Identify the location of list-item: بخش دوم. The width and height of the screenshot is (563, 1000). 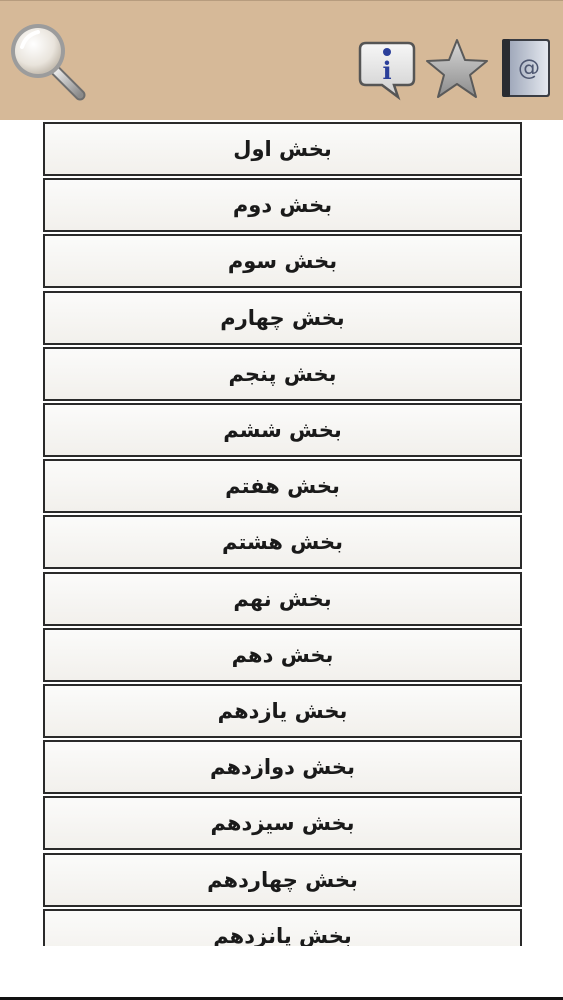
(282, 205).